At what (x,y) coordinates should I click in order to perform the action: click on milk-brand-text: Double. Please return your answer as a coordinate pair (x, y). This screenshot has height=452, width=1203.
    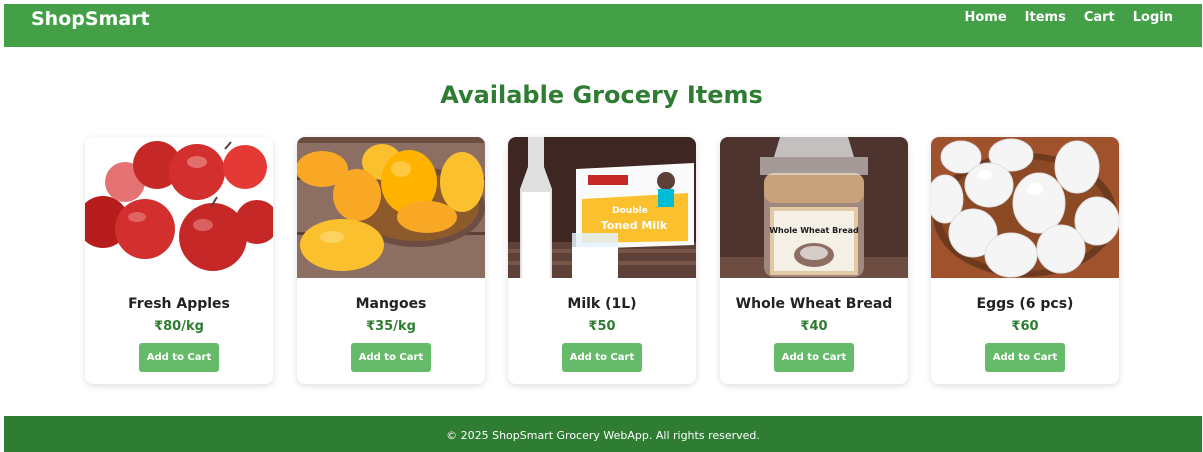
    Looking at the image, I should click on (630, 211).